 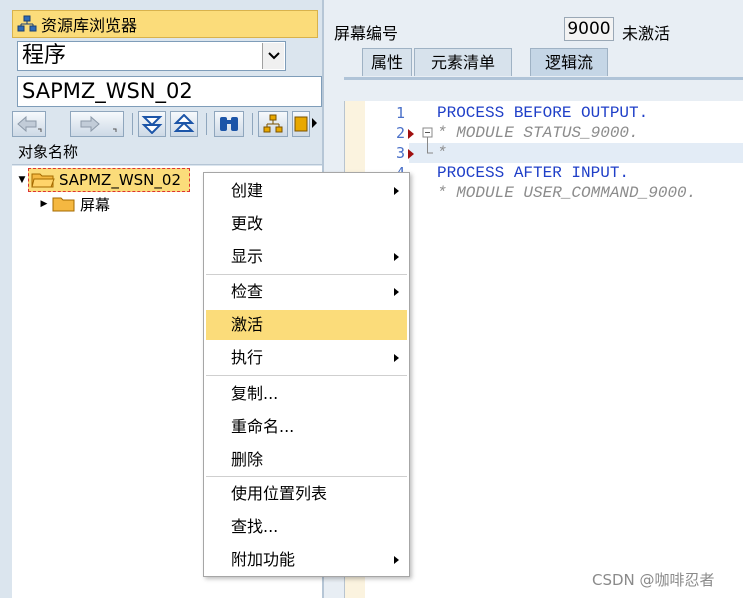 I want to click on tree-node-label: SAPMZ_WSN_02, so click(x=120, y=180).